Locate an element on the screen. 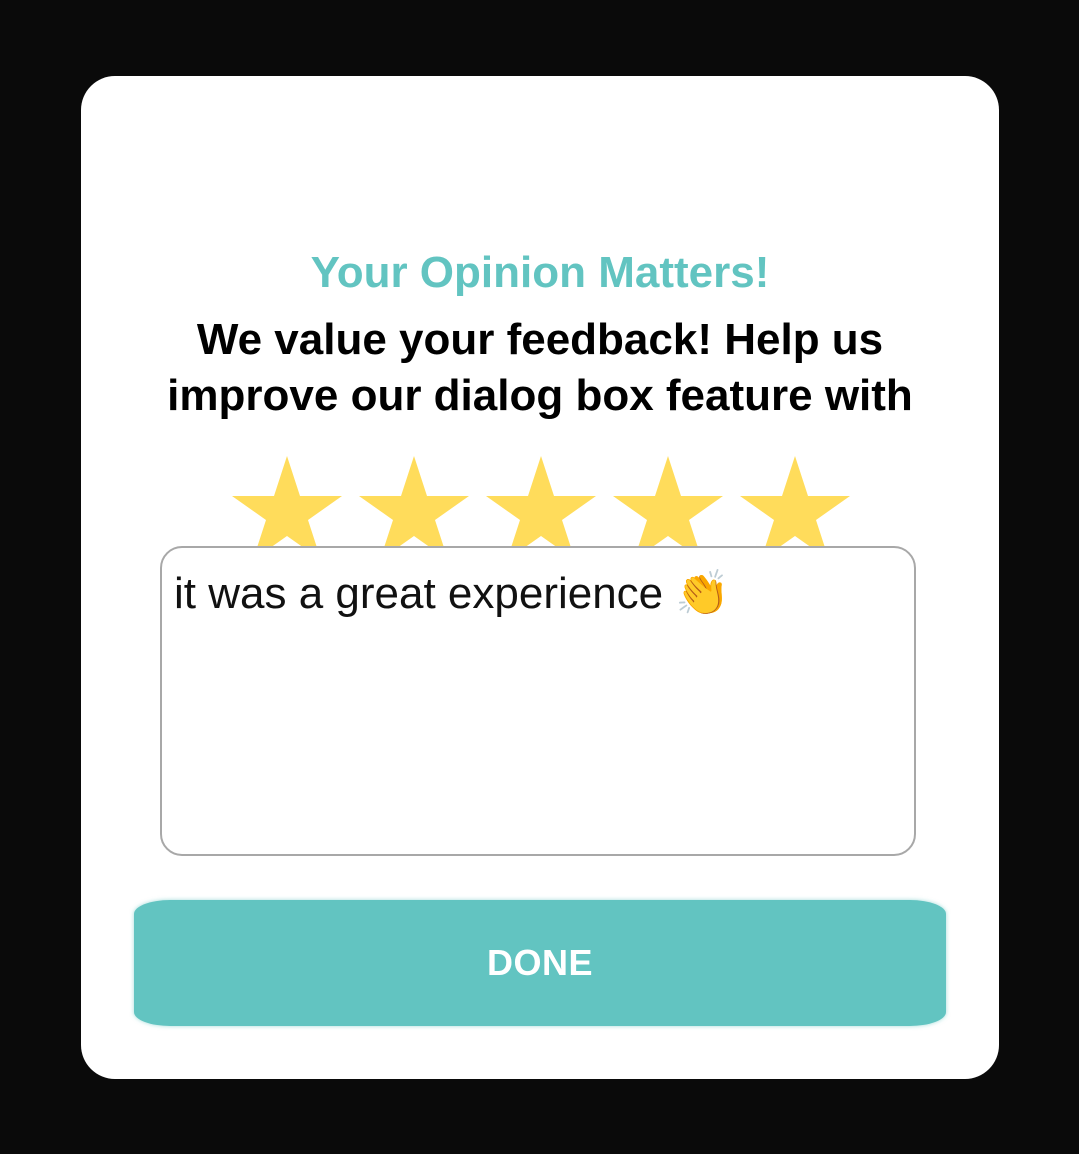  dialog-title: Your Opinion Matters! is located at coordinates (540, 272).